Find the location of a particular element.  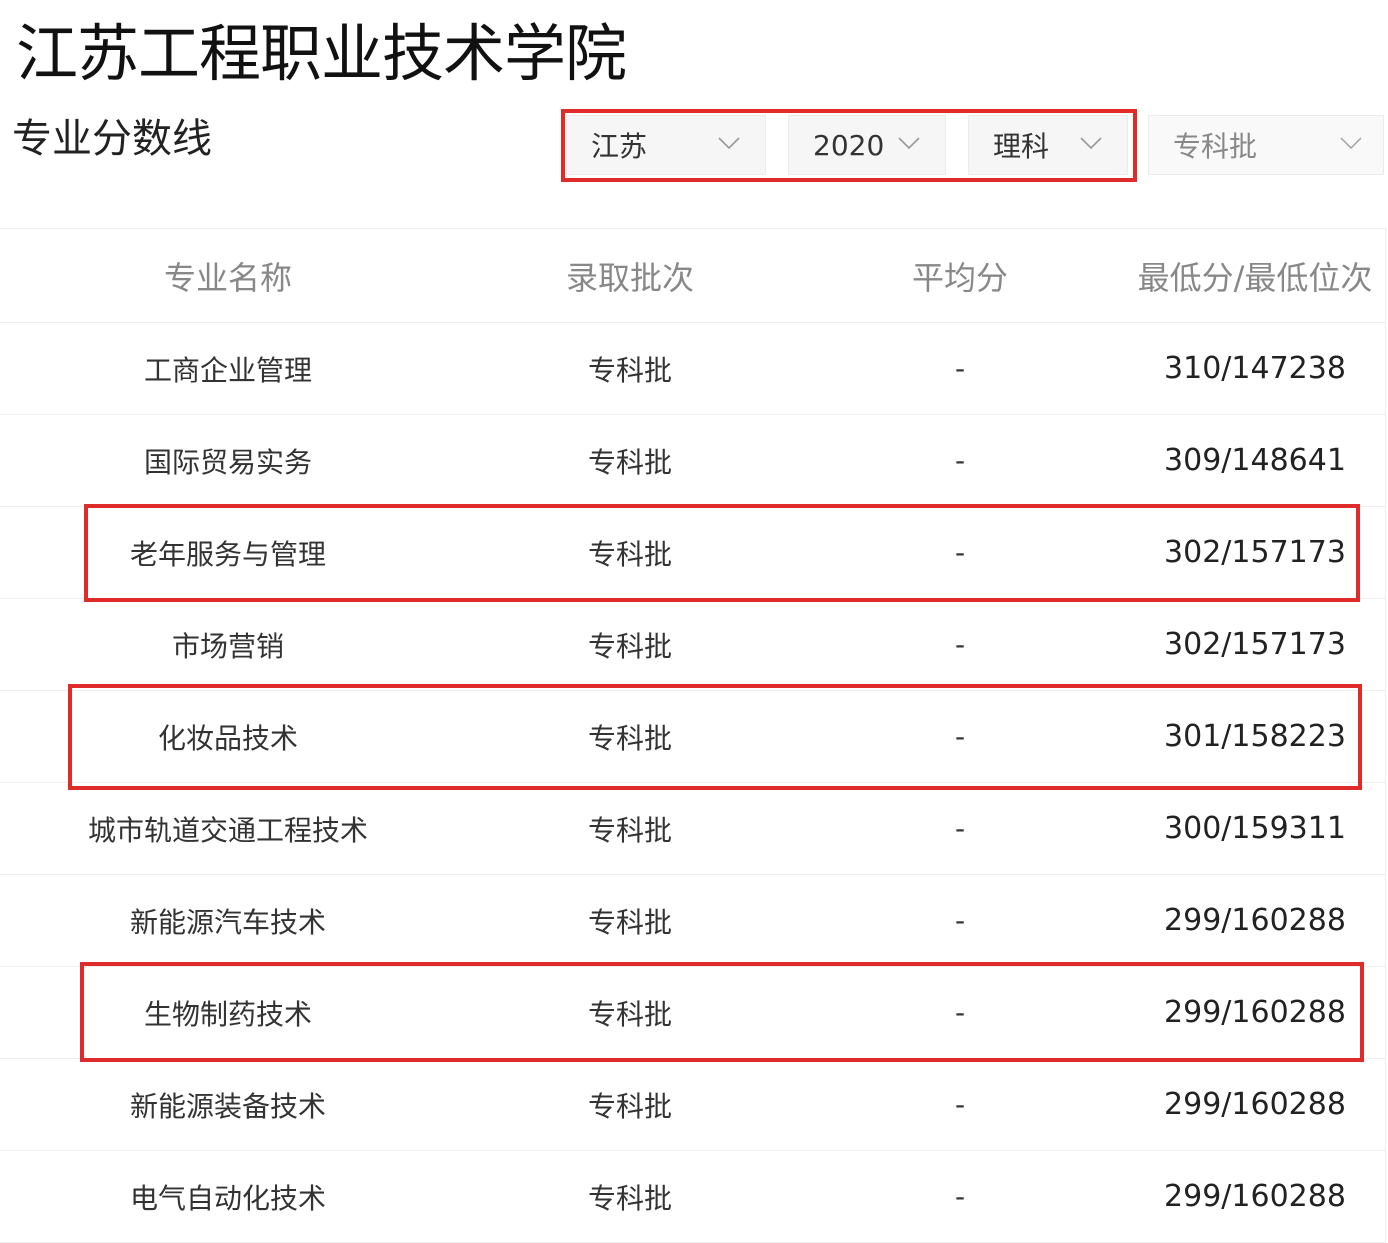

major-name: 老年服务与管理 is located at coordinates (227, 554).